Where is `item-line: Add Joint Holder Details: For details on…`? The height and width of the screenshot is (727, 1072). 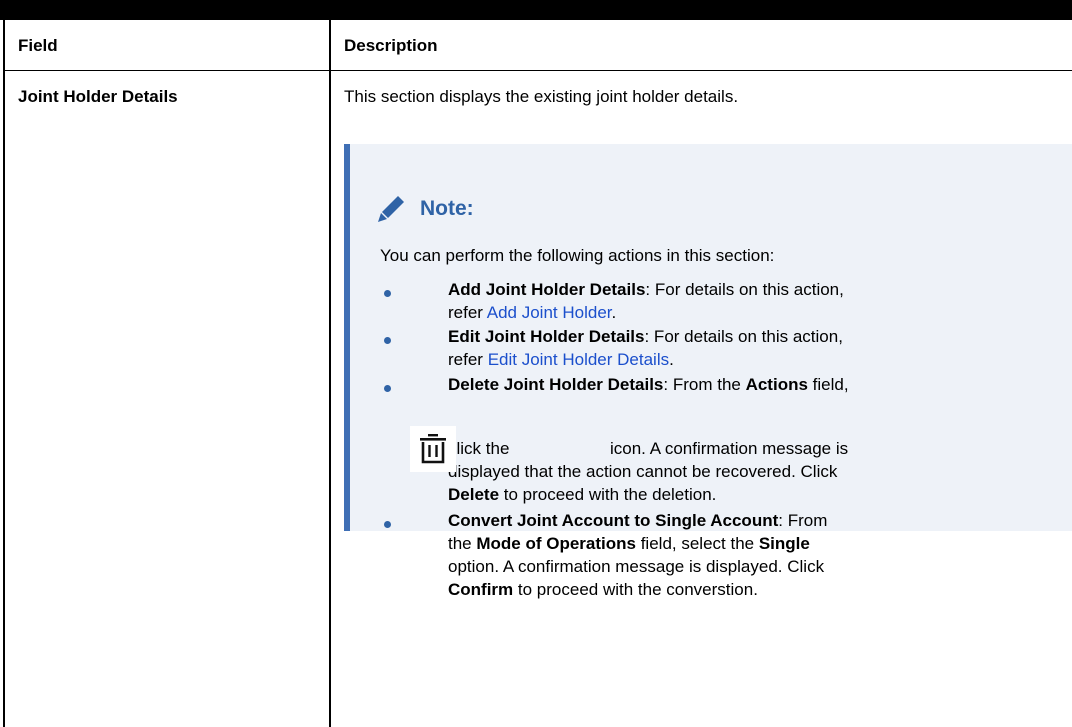 item-line: Add Joint Holder Details: For details on… is located at coordinates (646, 289).